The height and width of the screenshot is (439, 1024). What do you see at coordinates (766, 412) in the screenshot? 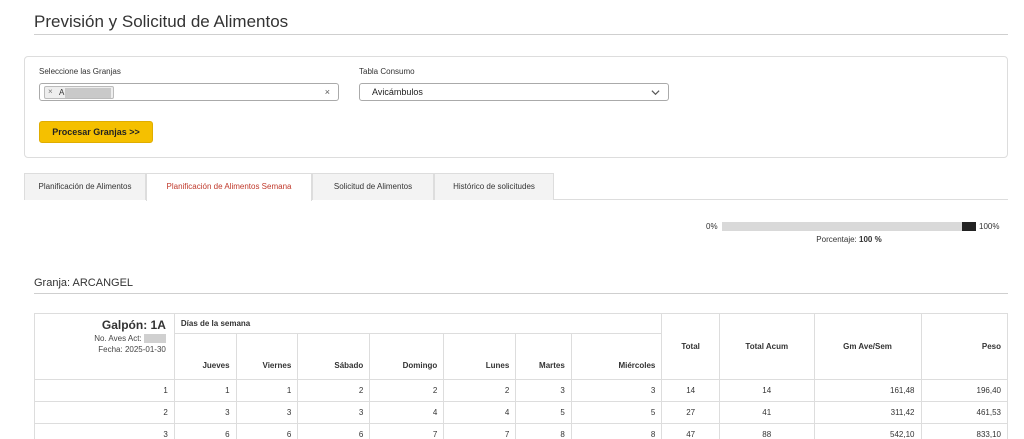
I see `cell-total-acum: 41` at bounding box center [766, 412].